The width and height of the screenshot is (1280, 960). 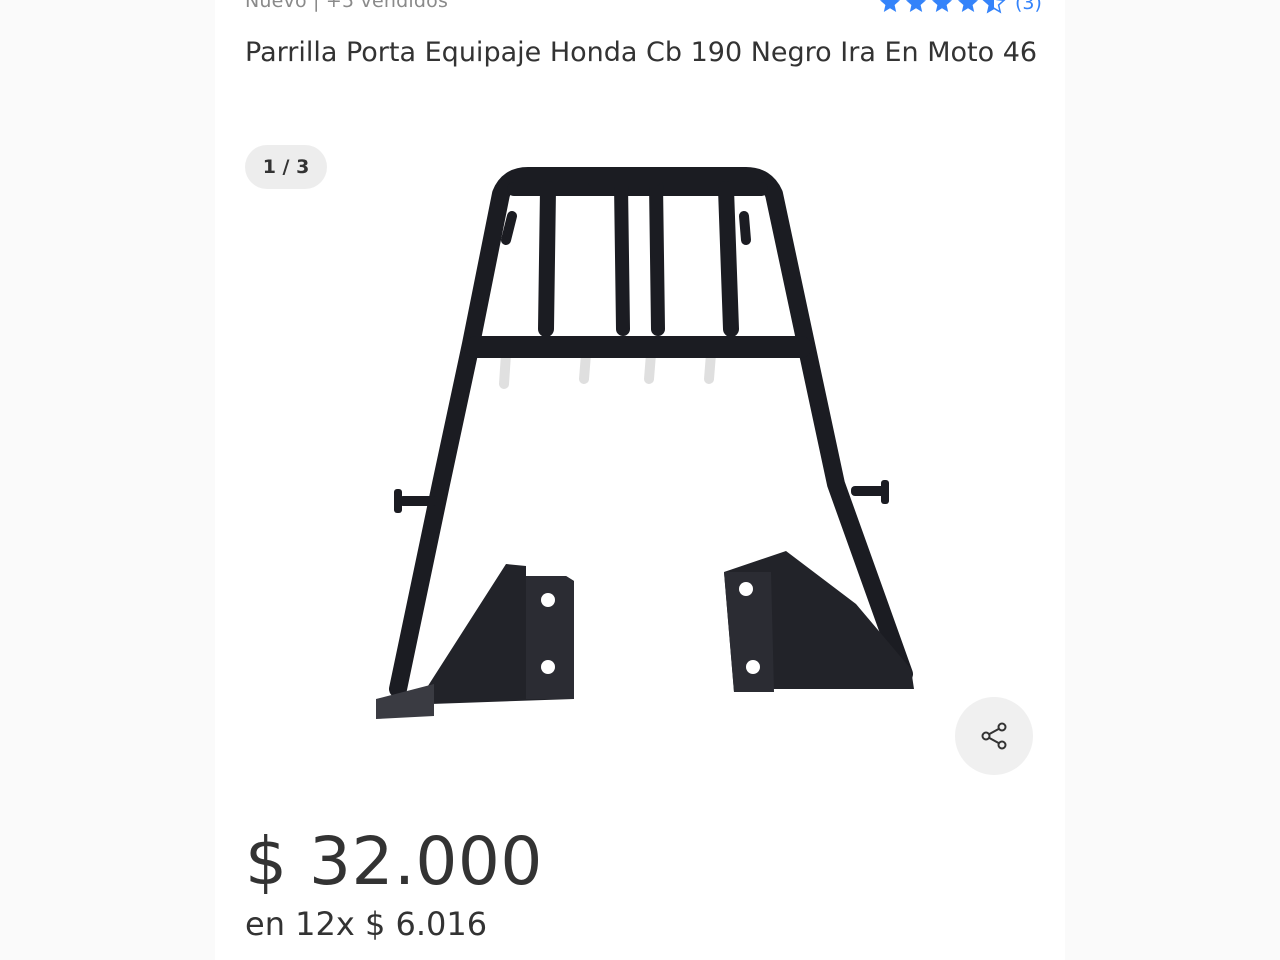 What do you see at coordinates (394, 861) in the screenshot?
I see `price: $ 32.000` at bounding box center [394, 861].